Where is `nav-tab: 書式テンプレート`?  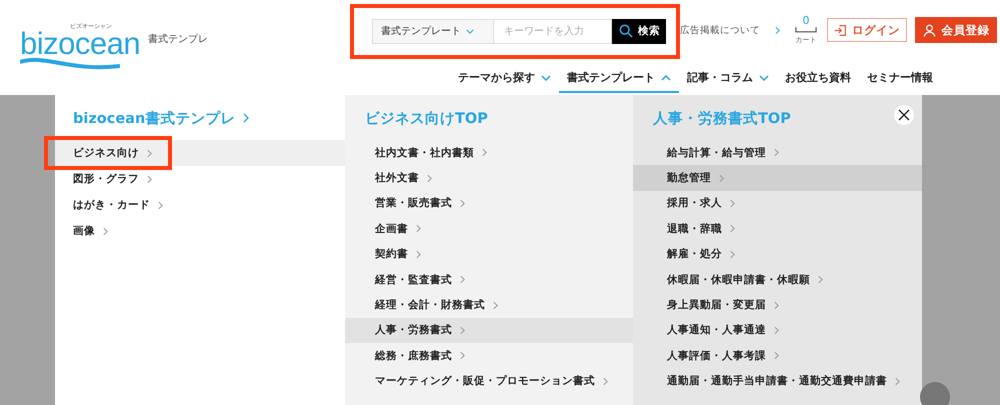 nav-tab: 書式テンプレート is located at coordinates (619, 76).